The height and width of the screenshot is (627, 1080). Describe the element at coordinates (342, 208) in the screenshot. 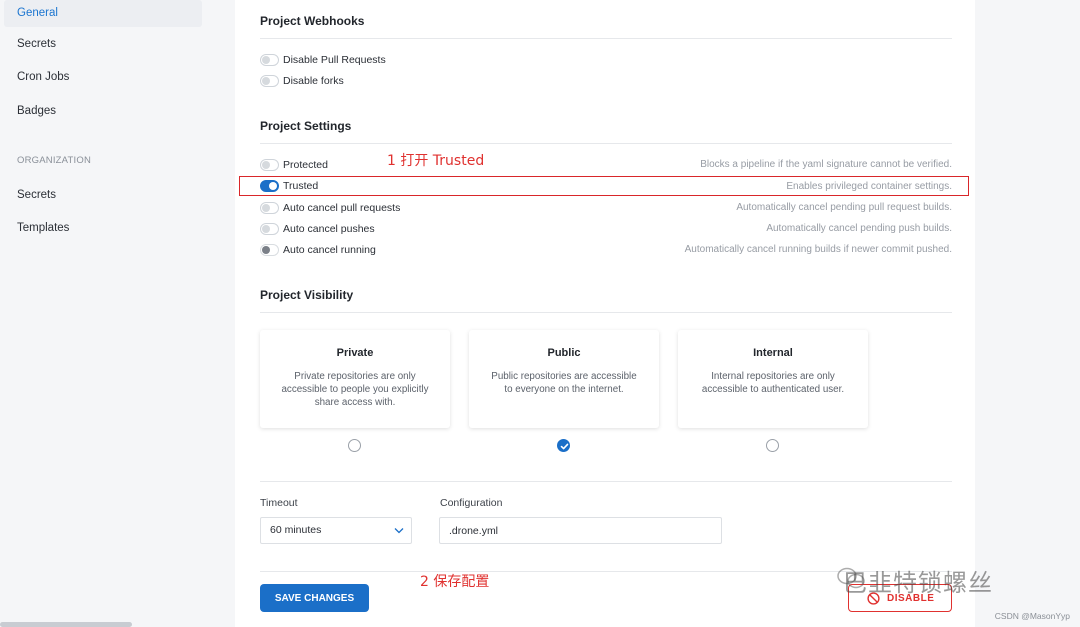

I see `auto-cancel-pull-requests-label: Auto cancel pull requests` at that location.